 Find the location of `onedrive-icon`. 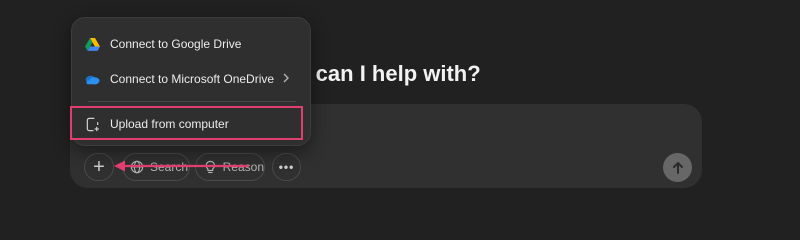

onedrive-icon is located at coordinates (92, 79).